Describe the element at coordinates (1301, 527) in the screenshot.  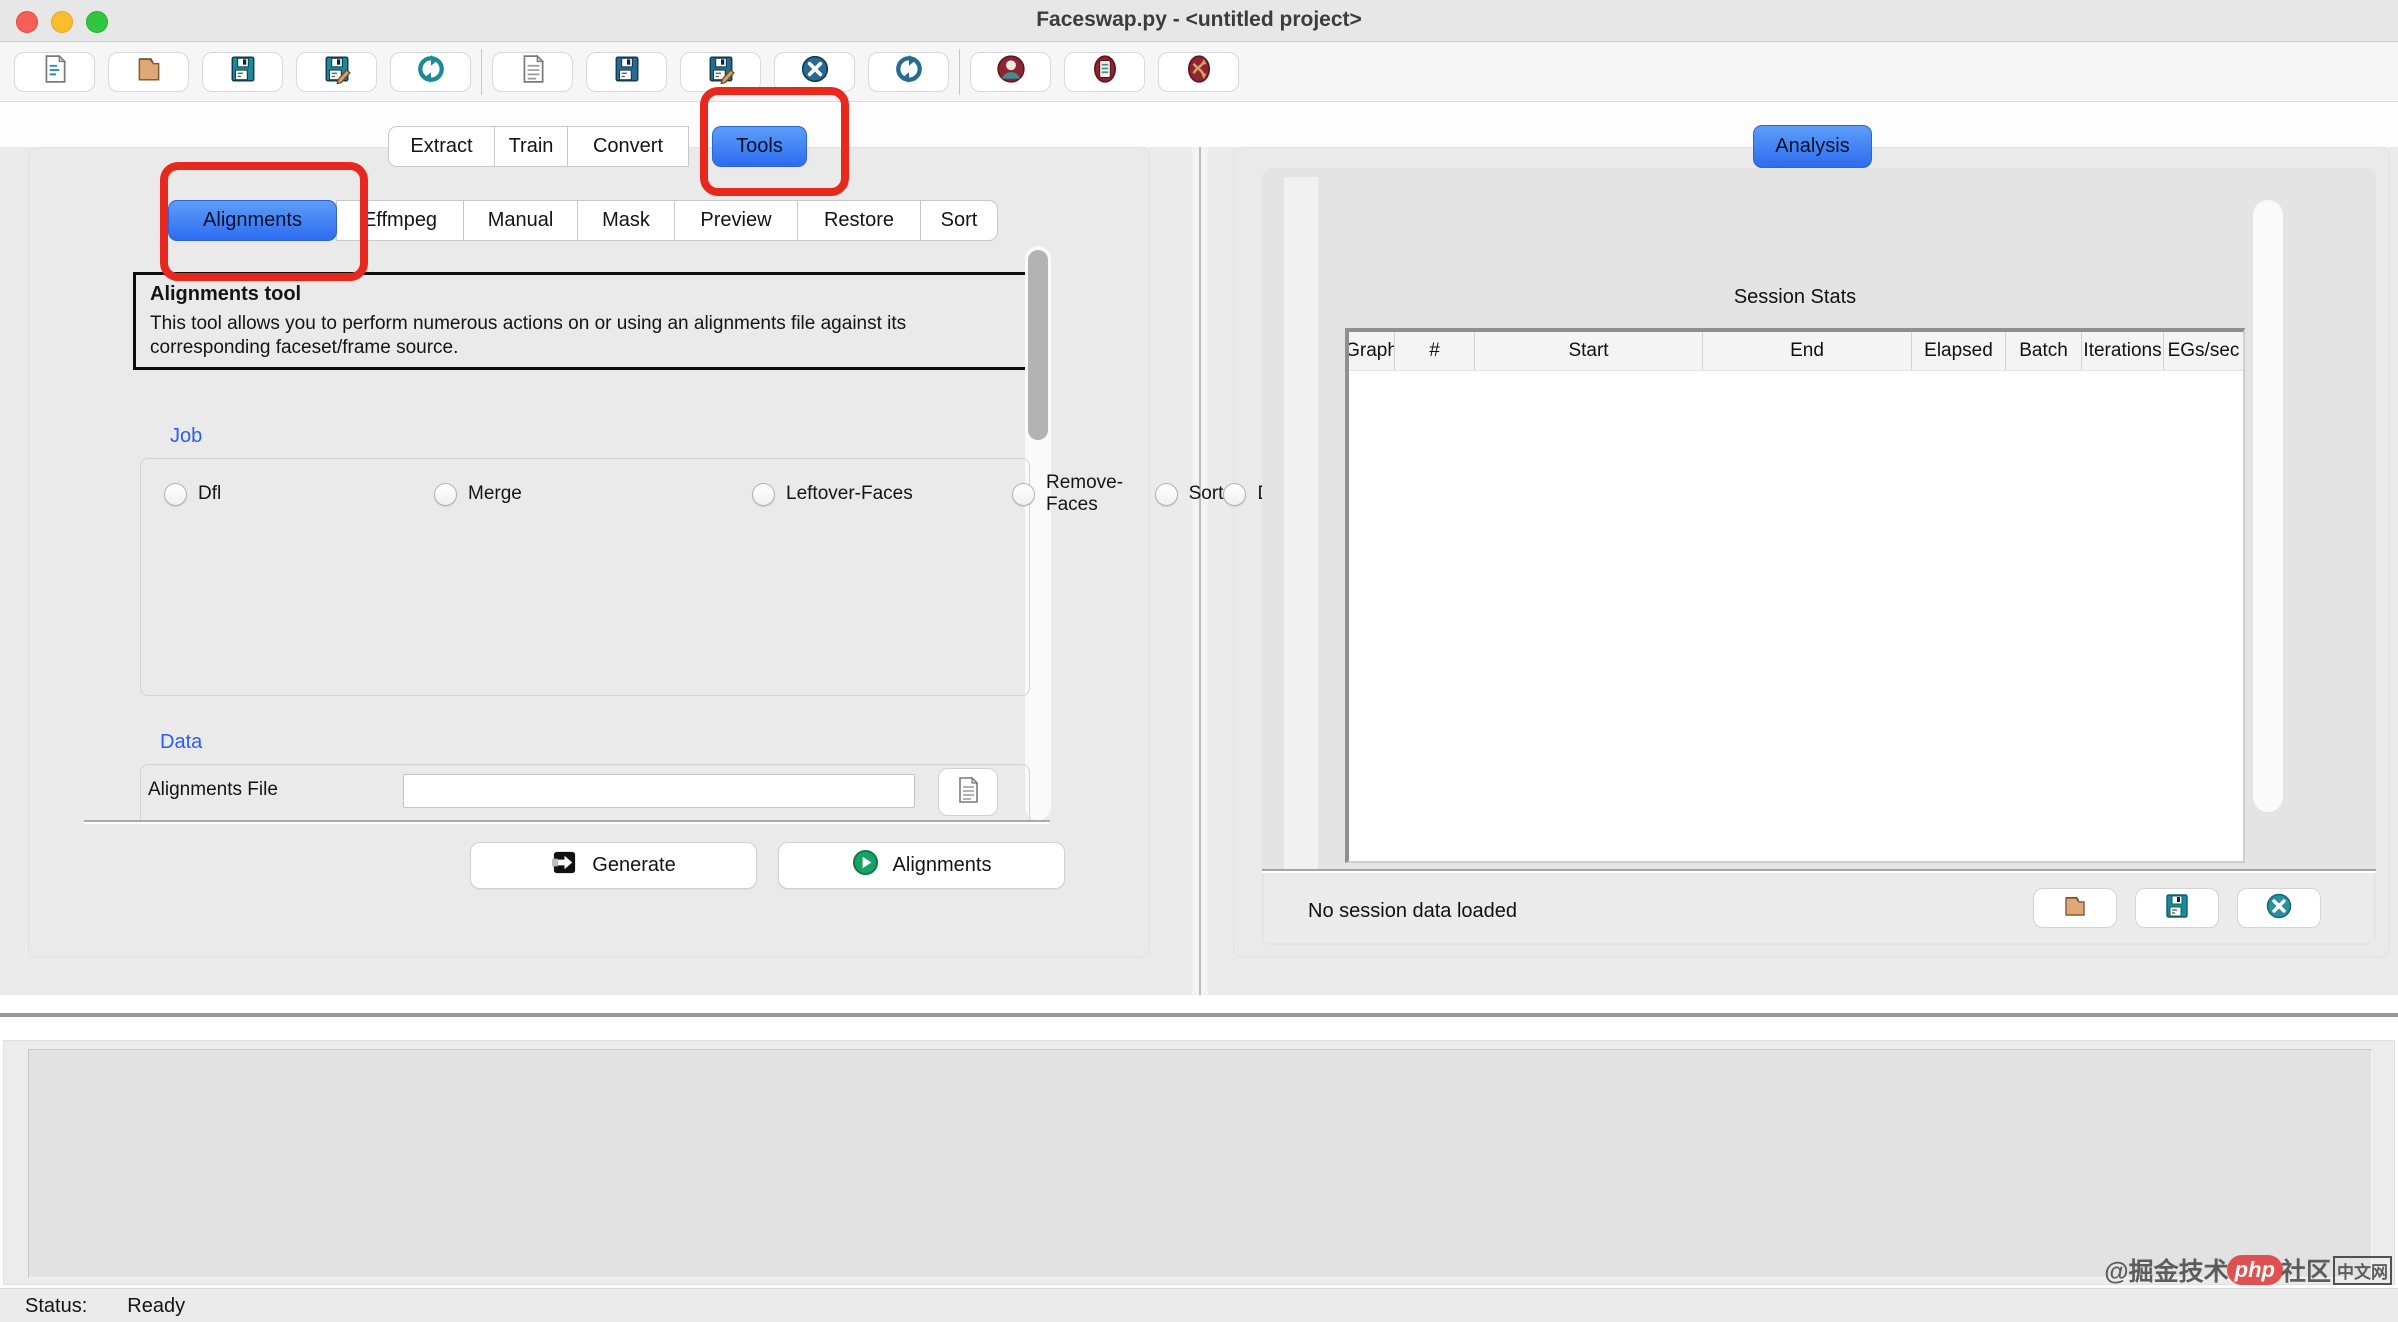
I see `stats-left-strip` at that location.